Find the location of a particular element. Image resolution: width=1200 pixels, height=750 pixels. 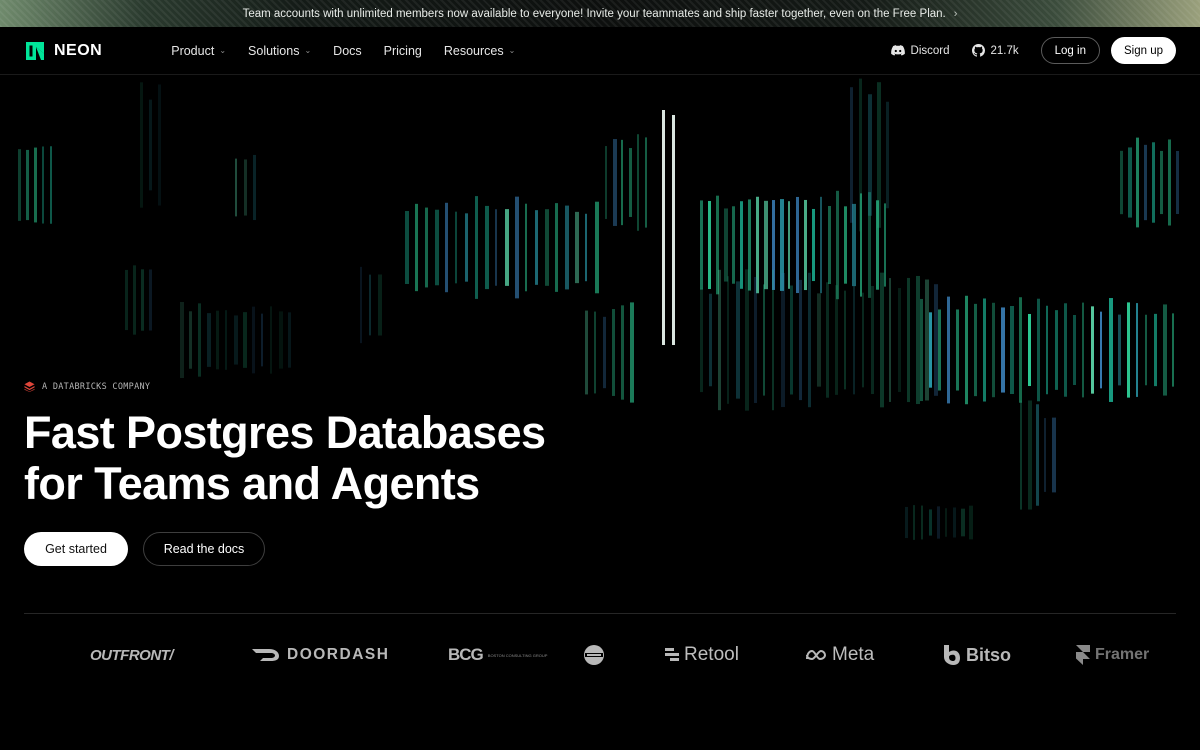

menu-product-label: Product is located at coordinates (193, 50).